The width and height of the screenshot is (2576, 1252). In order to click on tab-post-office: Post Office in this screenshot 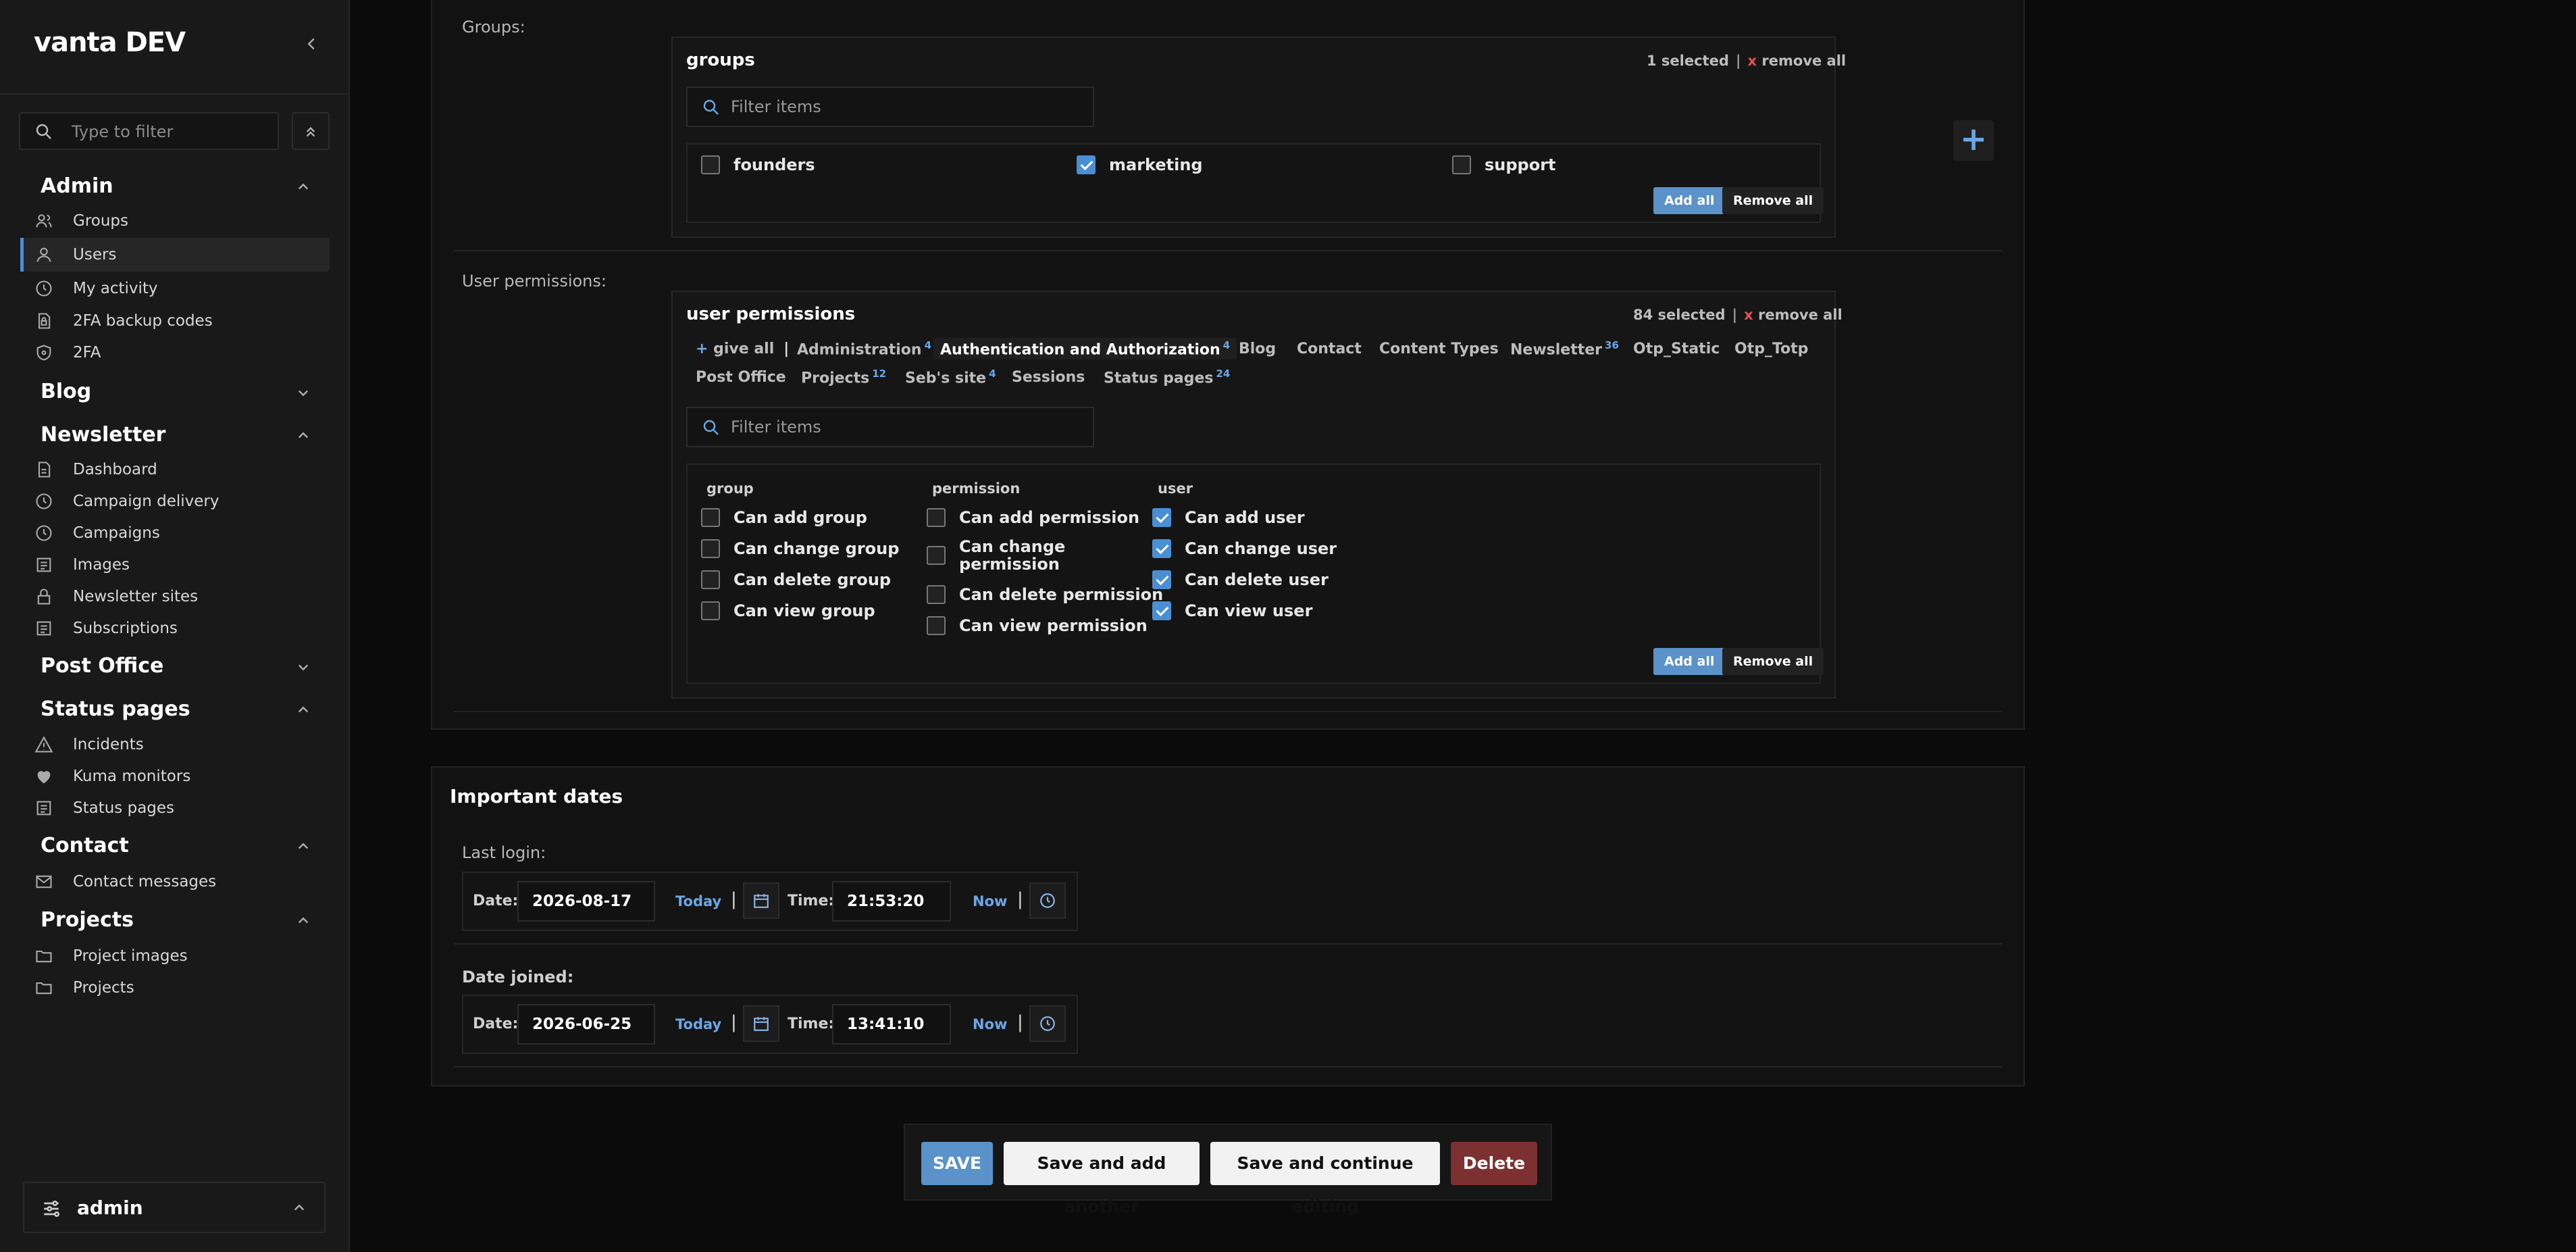, I will do `click(741, 377)`.